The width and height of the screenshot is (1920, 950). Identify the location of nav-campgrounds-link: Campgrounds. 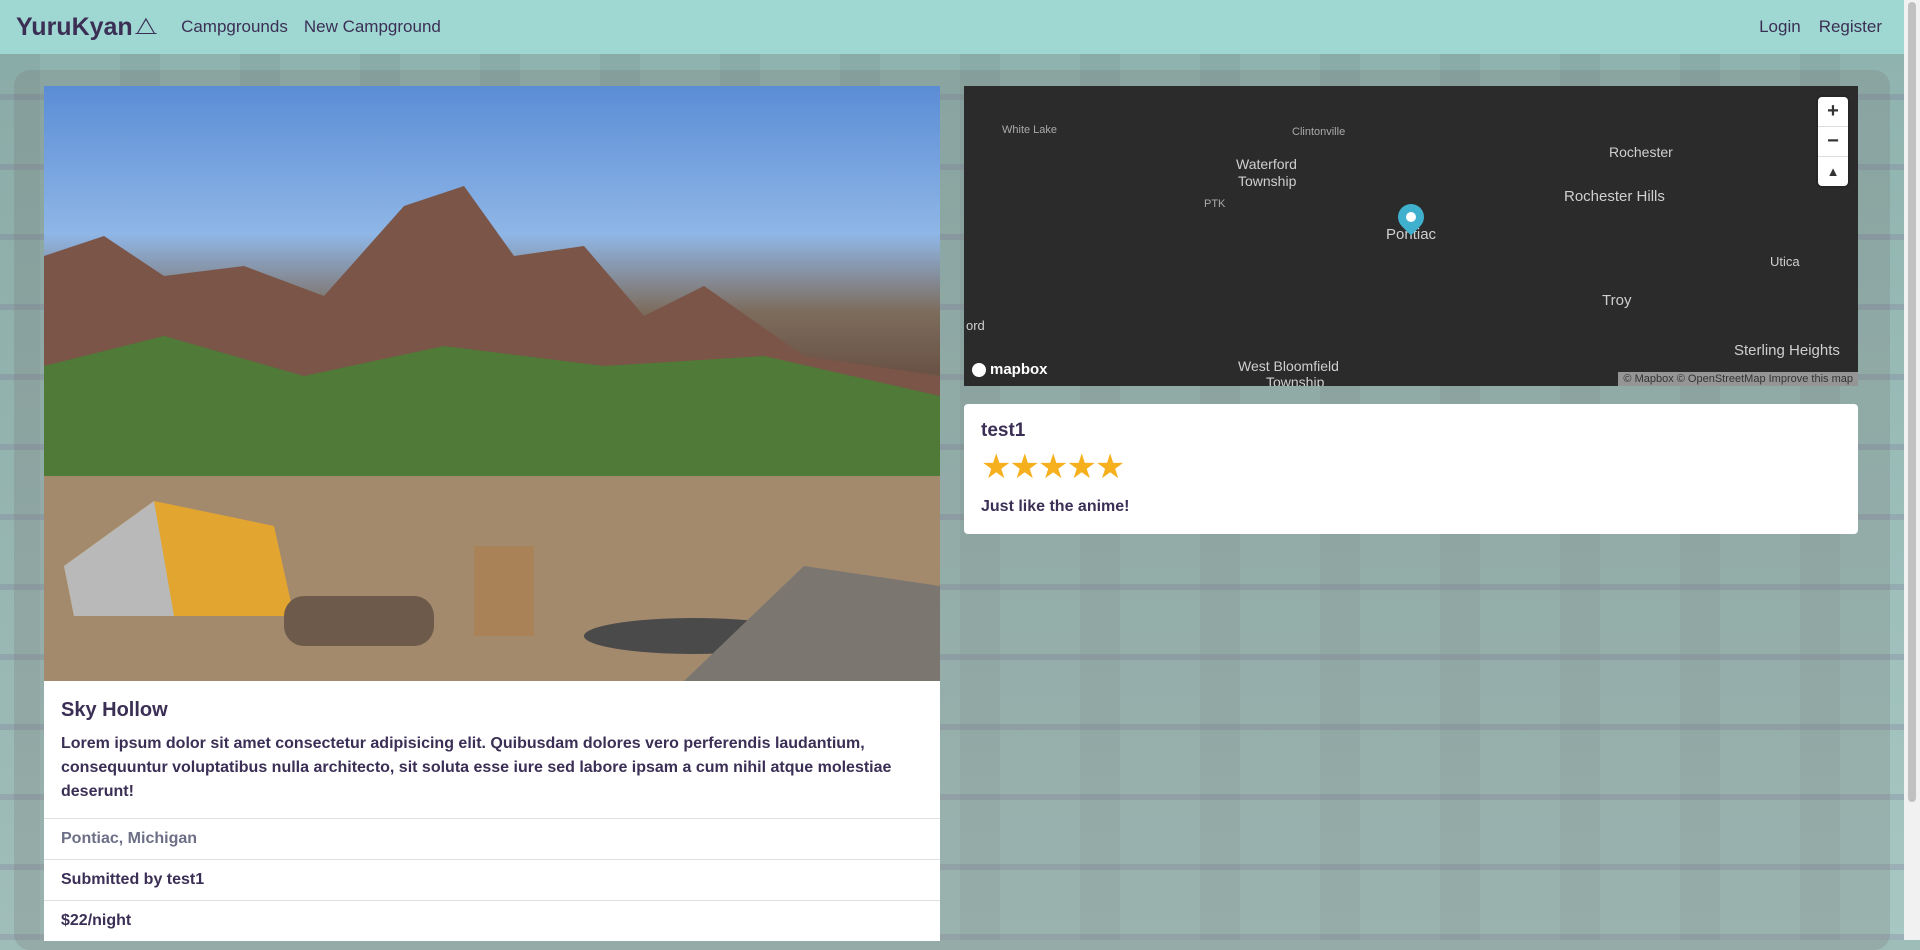
(234, 27).